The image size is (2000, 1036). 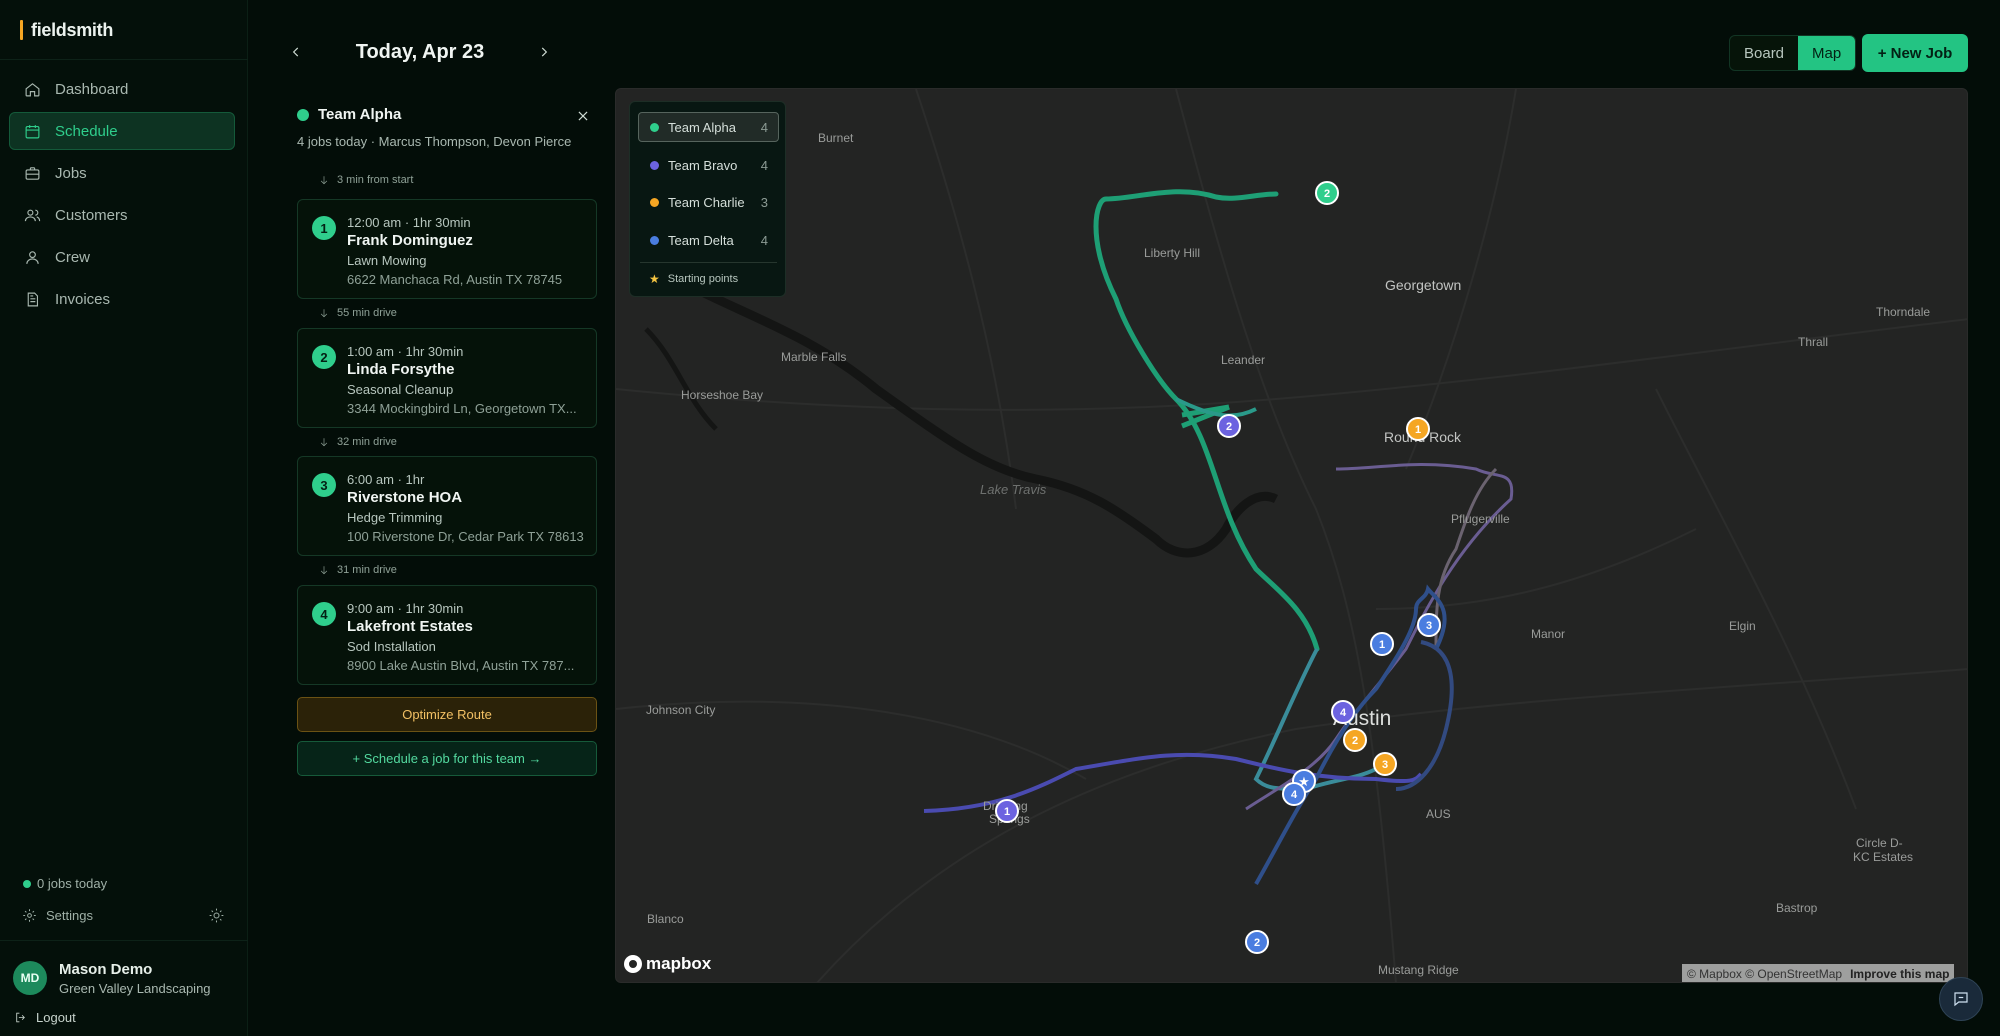 What do you see at coordinates (122, 89) in the screenshot?
I see `nav-item-dashboard: Dashboard` at bounding box center [122, 89].